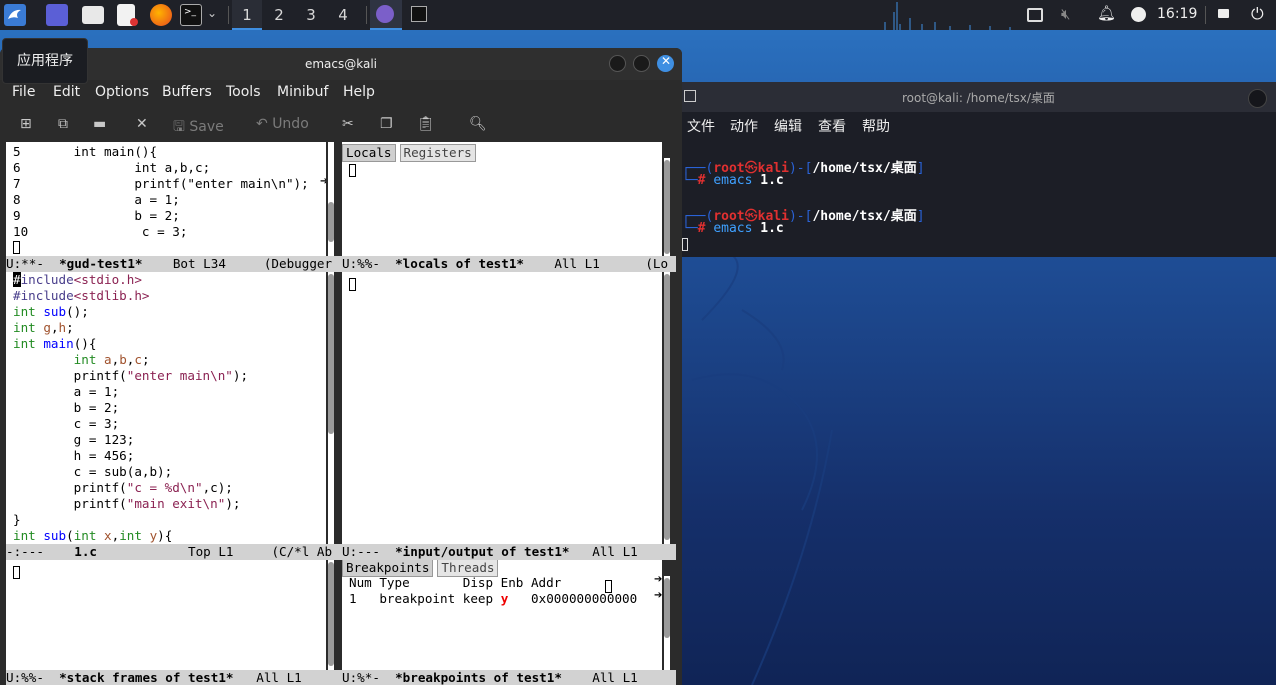  Describe the element at coordinates (122, 92) in the screenshot. I see `menu-options: Options` at that location.